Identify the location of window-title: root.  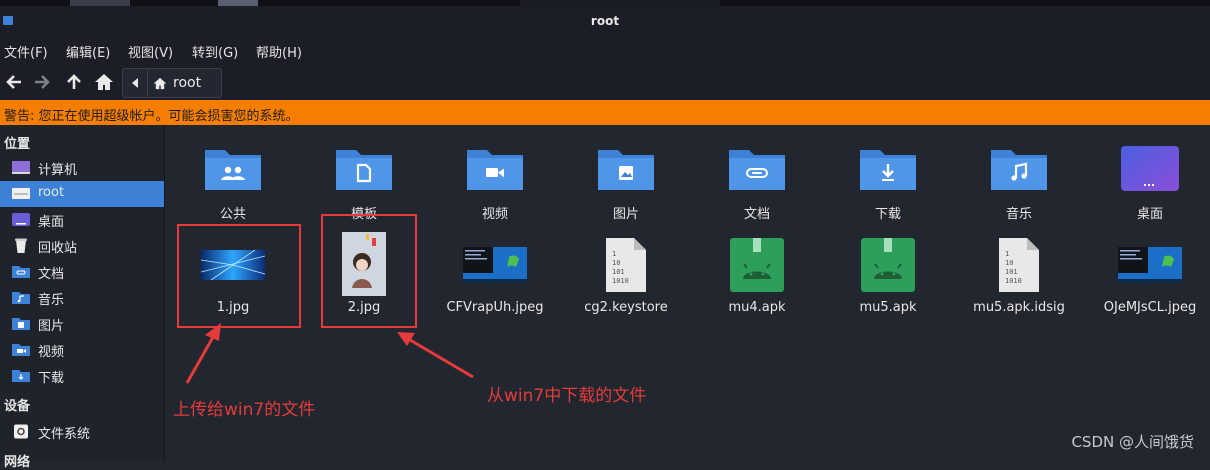
(605, 21).